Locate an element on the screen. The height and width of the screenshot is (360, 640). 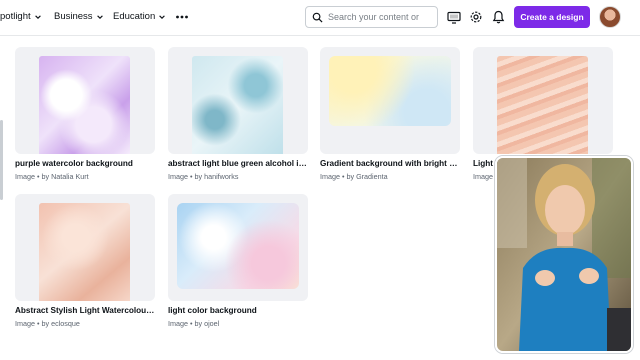
more-menu-button is located at coordinates (182, 18).